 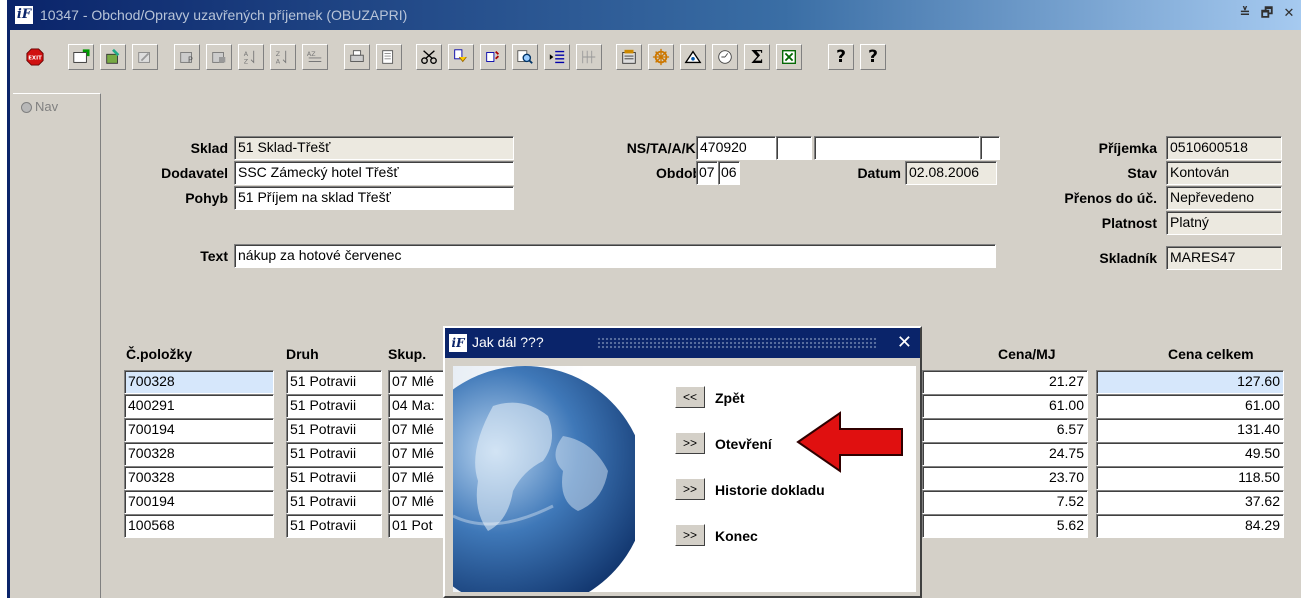 I want to click on delete-button, so click(x=145, y=57).